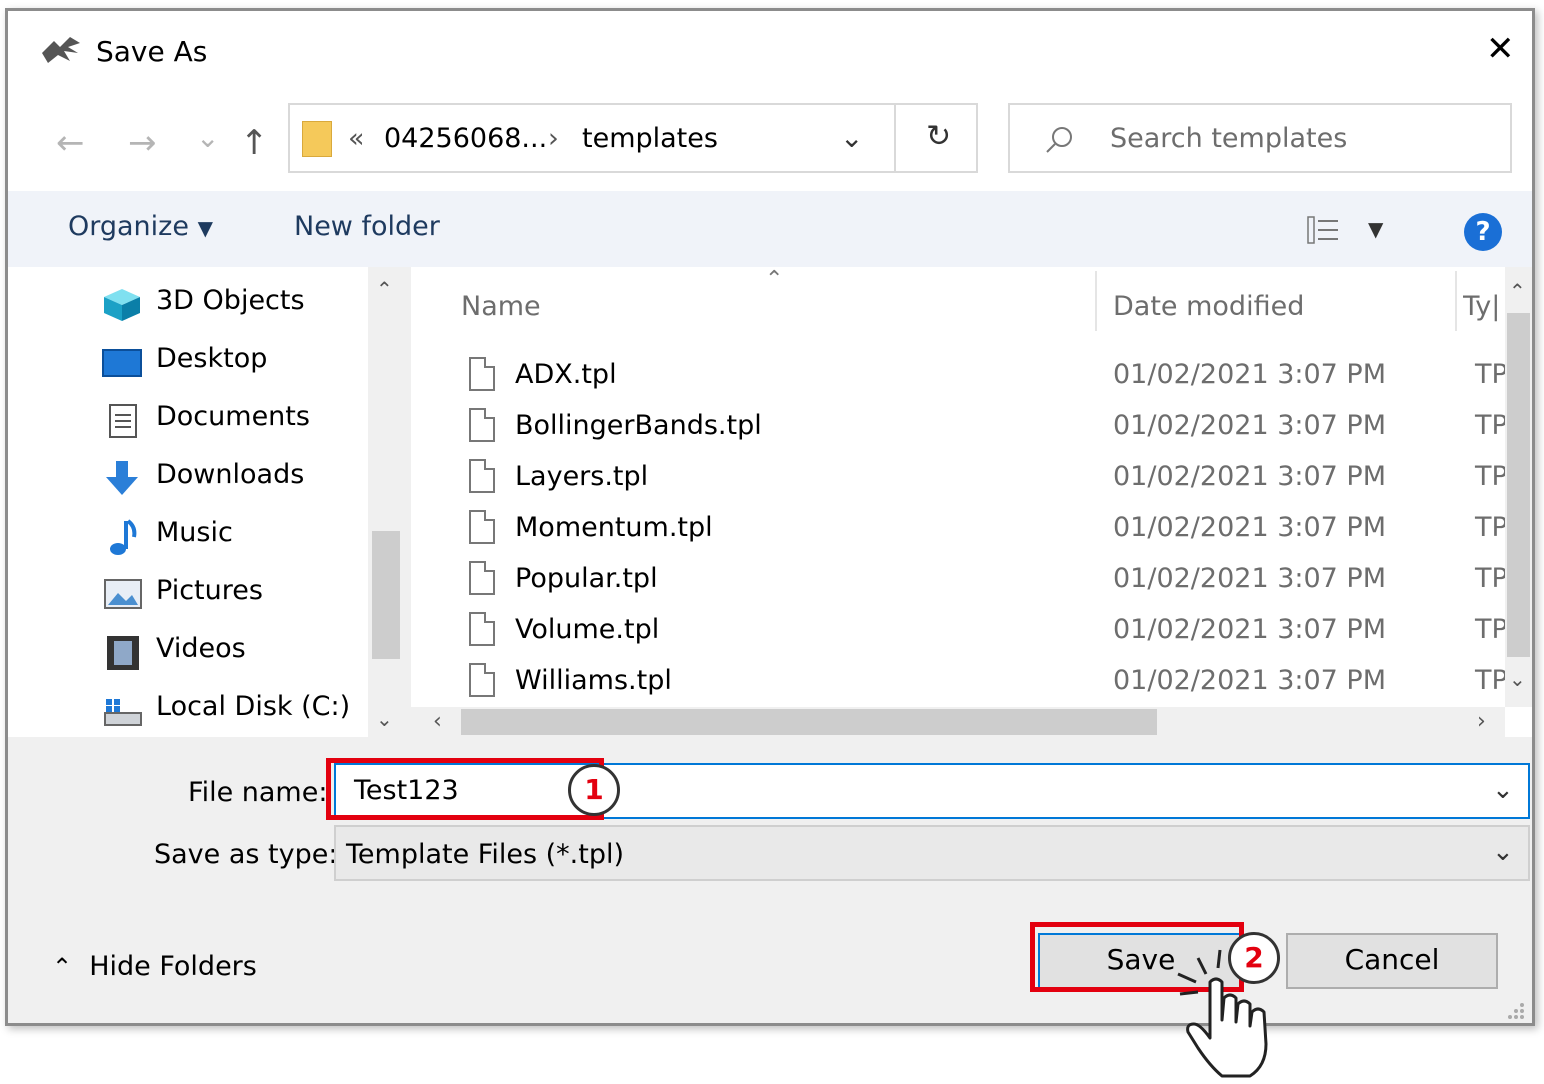 The width and height of the screenshot is (1544, 1084). What do you see at coordinates (356, 138) in the screenshot?
I see `breadcrumb-overflow: «` at bounding box center [356, 138].